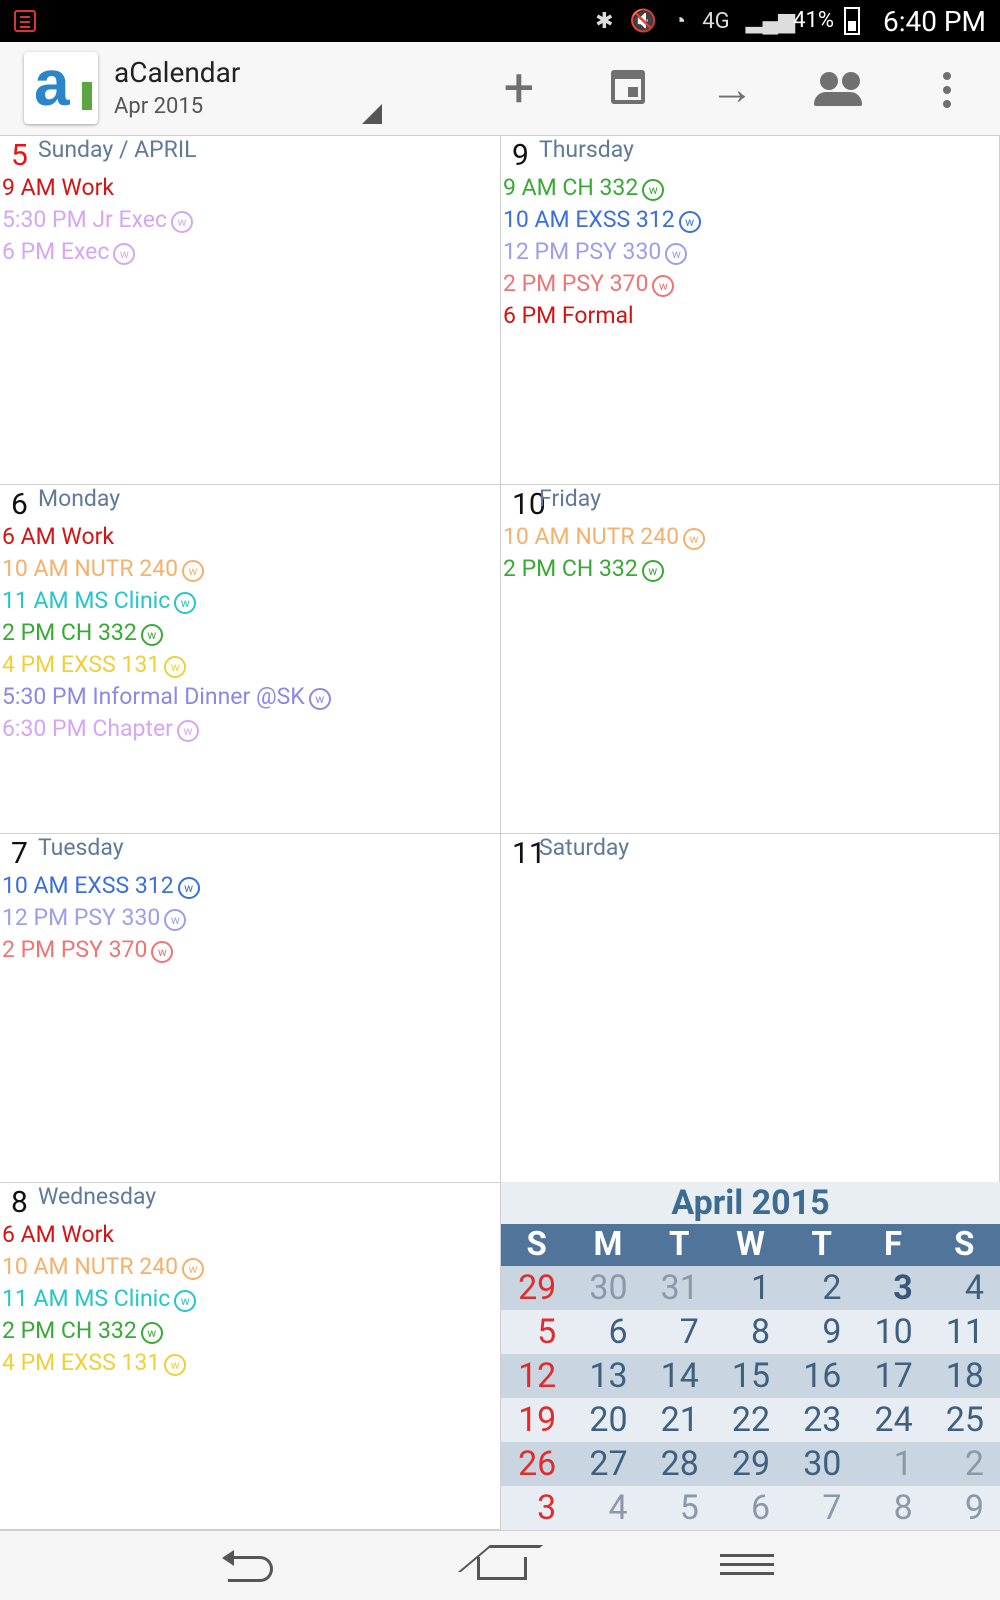 This screenshot has width=1000, height=1600. Describe the element at coordinates (964, 1376) in the screenshot. I see `mini-calendar-day: 18` at that location.